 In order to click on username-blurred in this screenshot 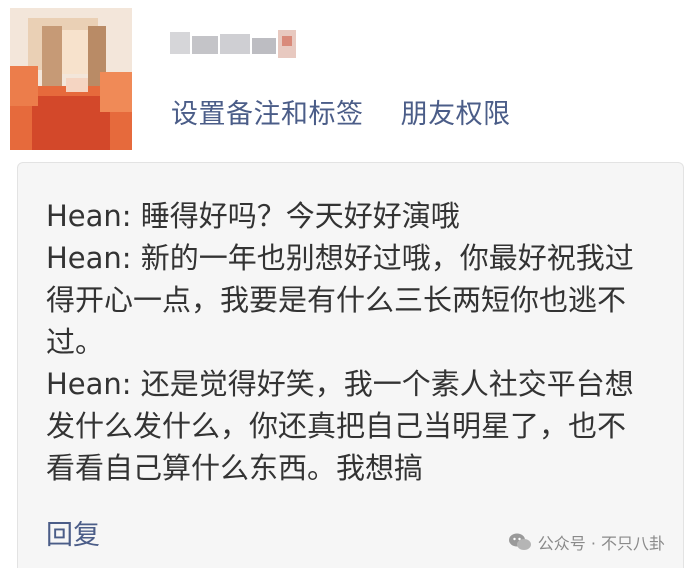, I will do `click(240, 42)`.